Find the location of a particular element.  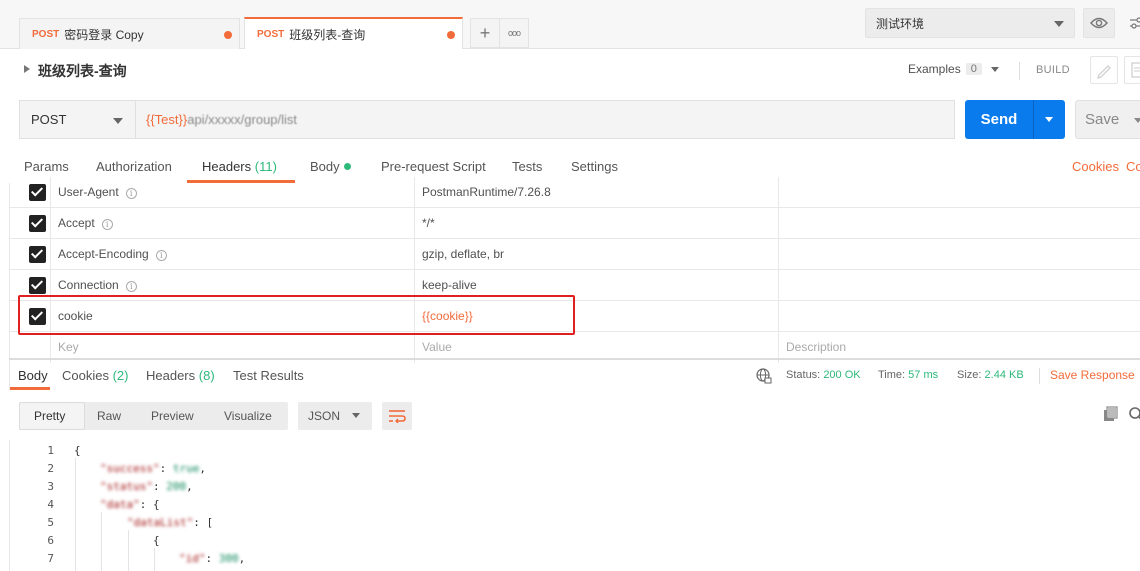

wrap-lines-button is located at coordinates (397, 416).